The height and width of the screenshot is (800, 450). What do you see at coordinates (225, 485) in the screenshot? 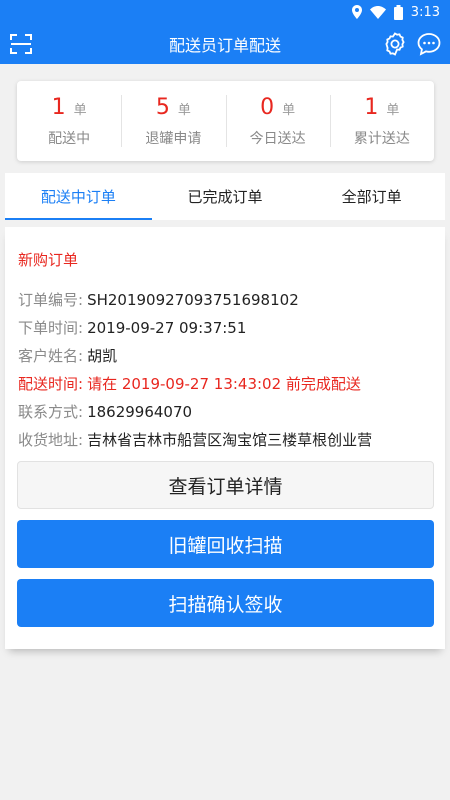
I see `view-order-details-button: 查看订单详情` at bounding box center [225, 485].